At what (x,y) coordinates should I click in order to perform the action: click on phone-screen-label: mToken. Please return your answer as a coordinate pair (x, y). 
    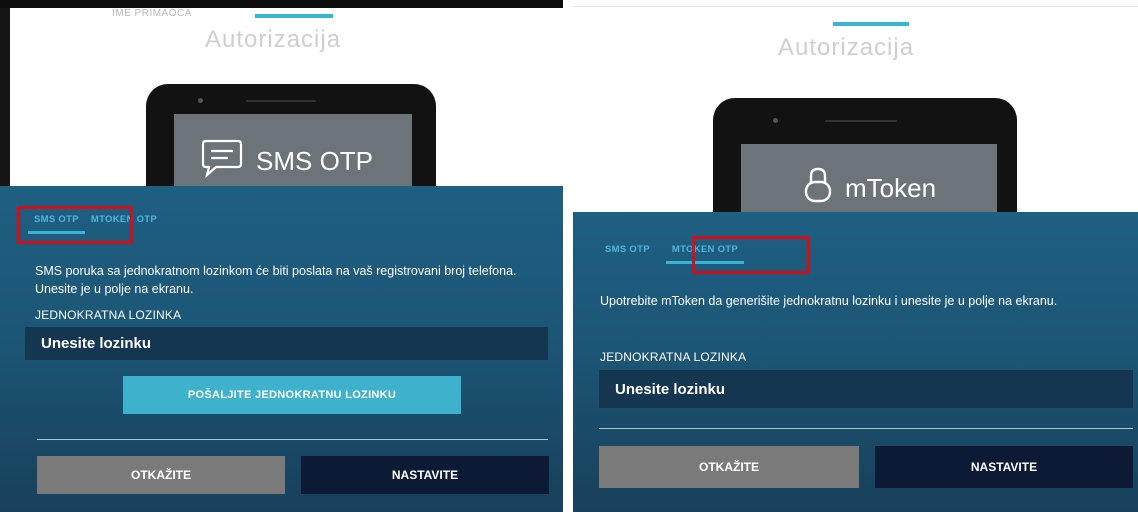
    Looking at the image, I should click on (891, 188).